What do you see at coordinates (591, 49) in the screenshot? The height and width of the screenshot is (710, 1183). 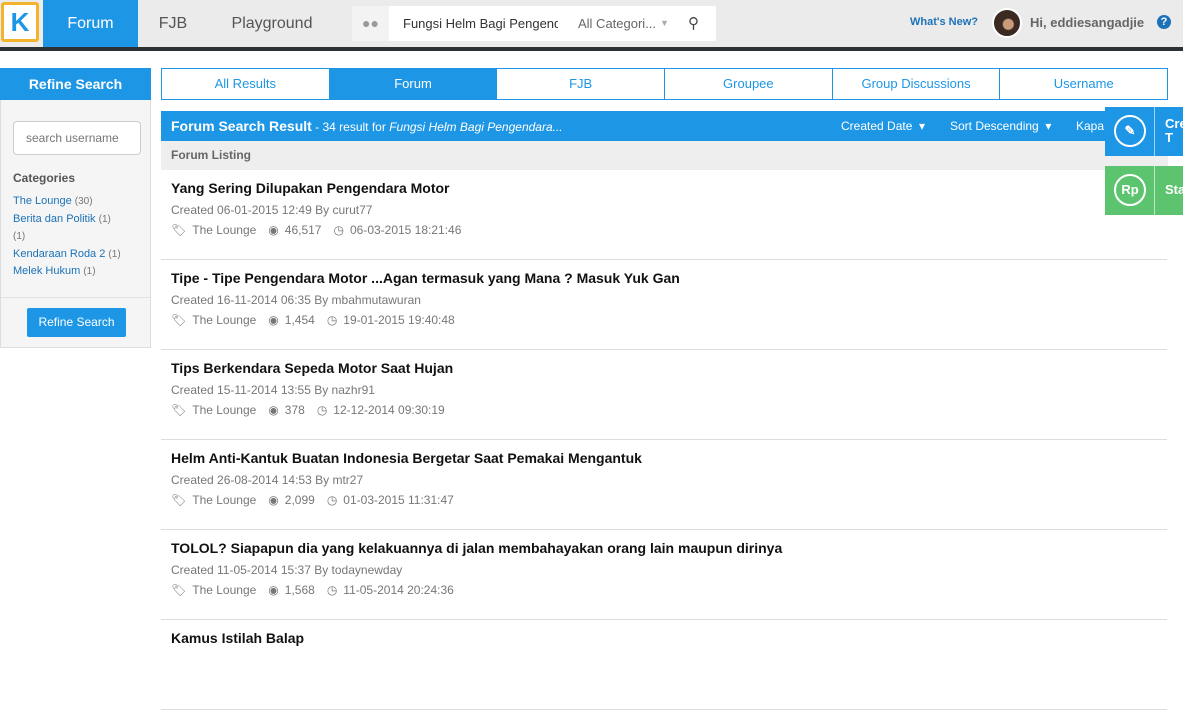 I see `header-divider` at bounding box center [591, 49].